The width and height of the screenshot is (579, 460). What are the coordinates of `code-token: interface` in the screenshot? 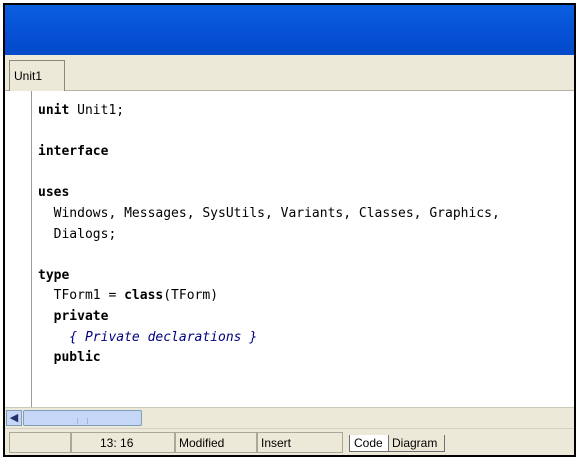 It's located at (73, 152).